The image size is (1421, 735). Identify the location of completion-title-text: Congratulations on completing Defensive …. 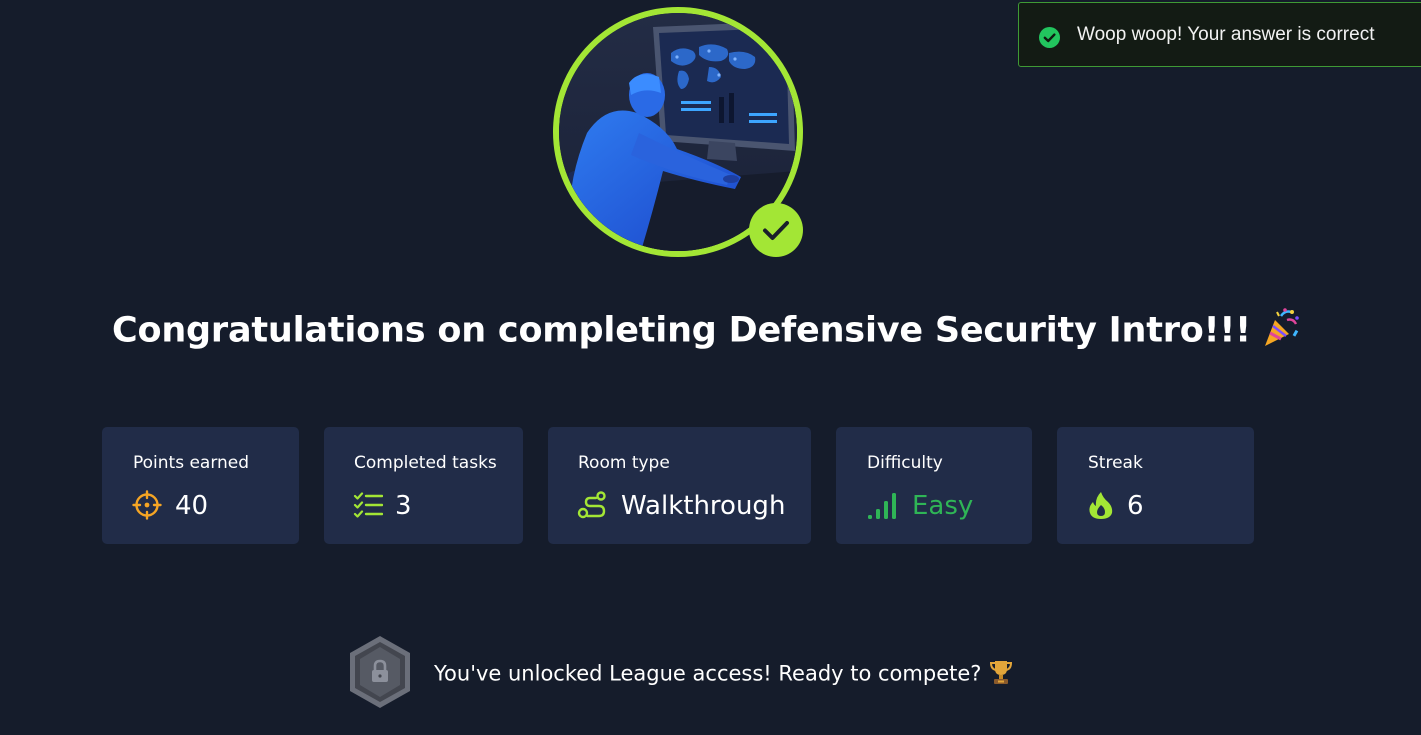
(681, 330).